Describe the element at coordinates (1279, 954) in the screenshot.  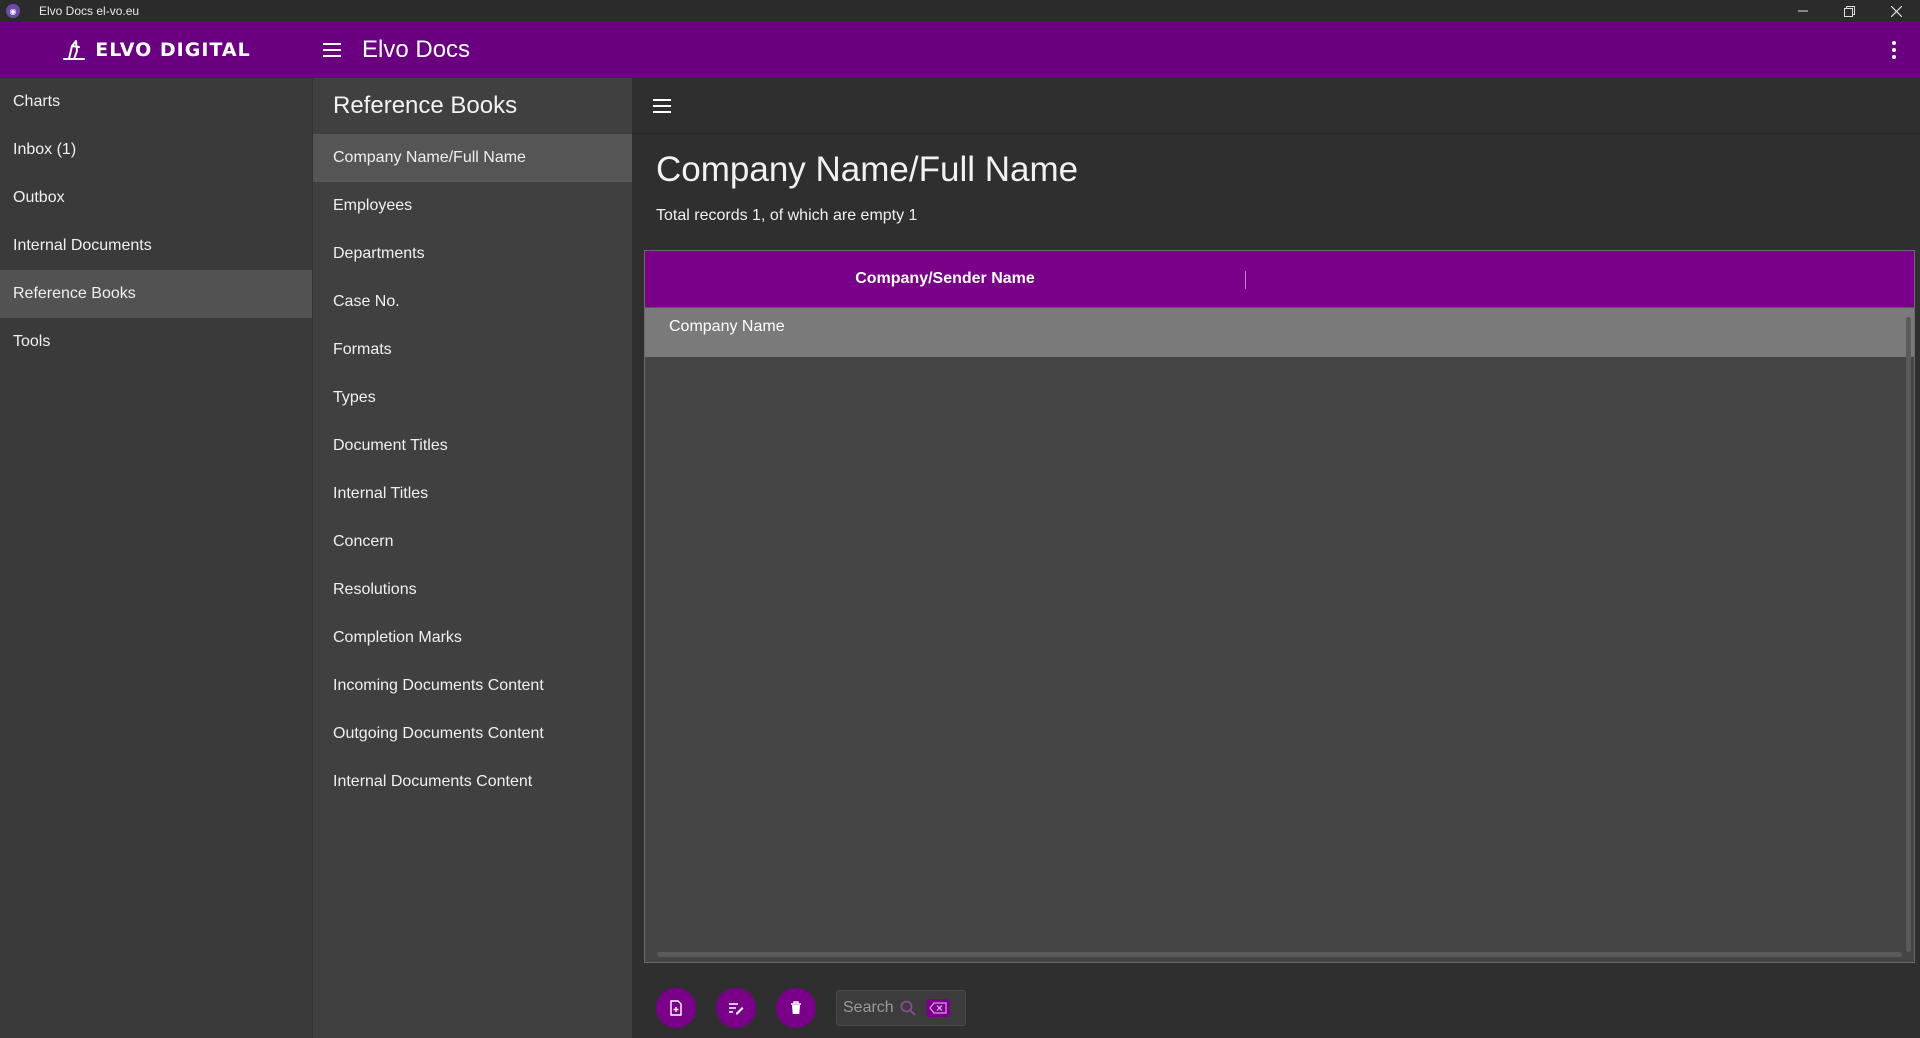
I see `horizontal-scrollbar` at that location.